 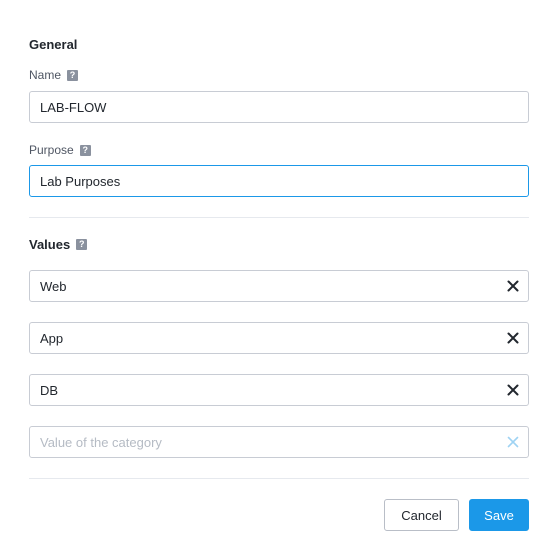 What do you see at coordinates (279, 217) in the screenshot?
I see `section-divider` at bounding box center [279, 217].